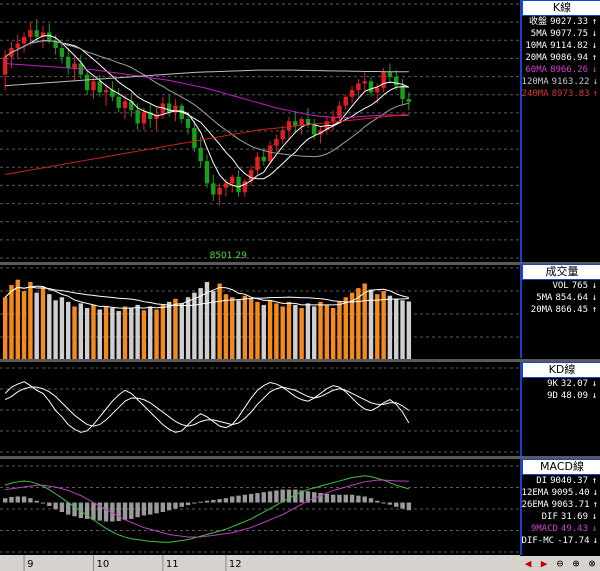  What do you see at coordinates (561, 529) in the screenshot?
I see `legend-row: 9MACD 49.43 ↓` at bounding box center [561, 529].